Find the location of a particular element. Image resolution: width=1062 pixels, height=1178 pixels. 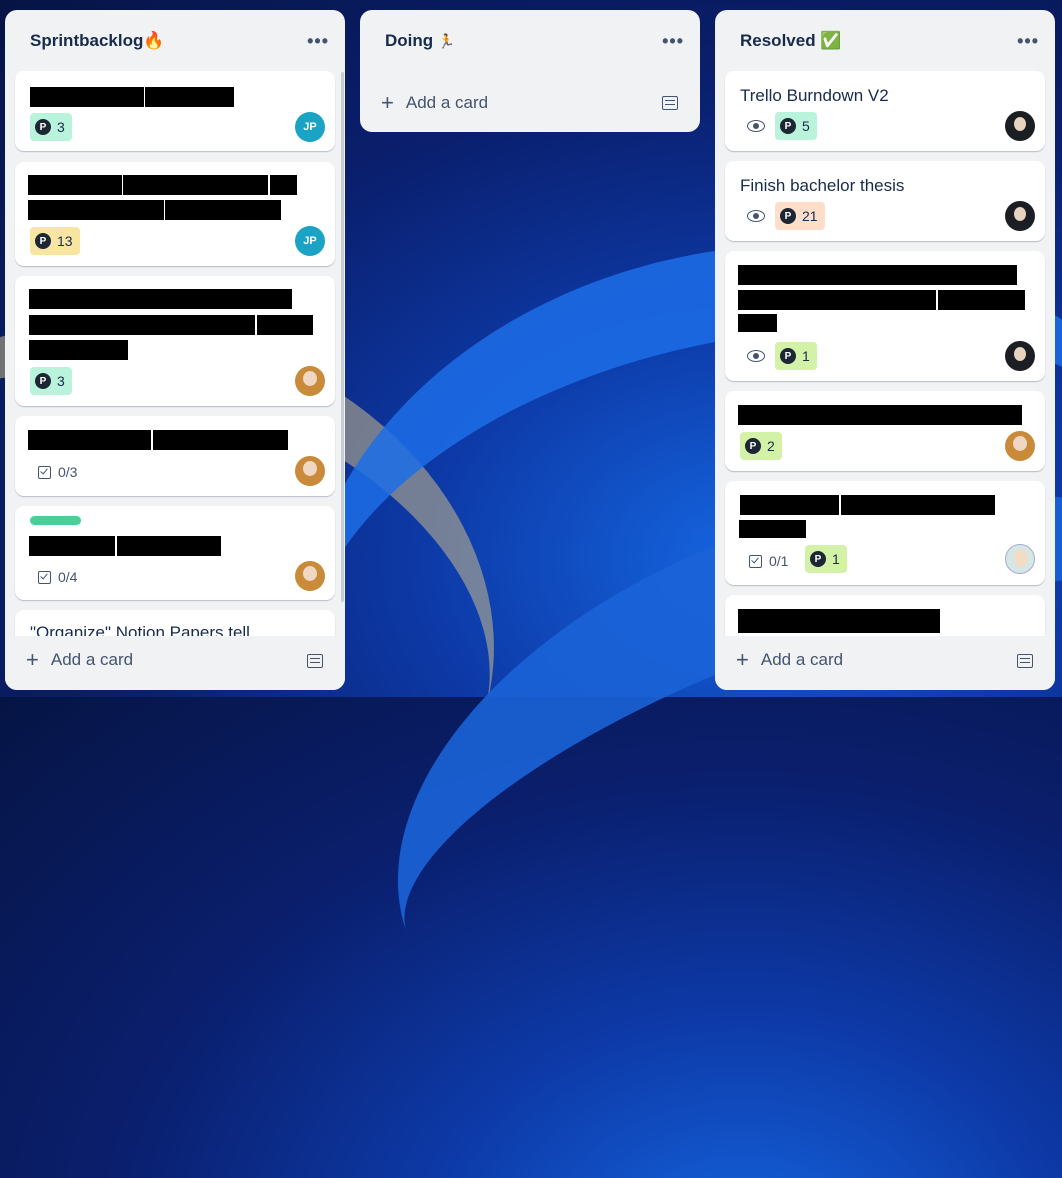

story-points-badge: P5 is located at coordinates (796, 126).